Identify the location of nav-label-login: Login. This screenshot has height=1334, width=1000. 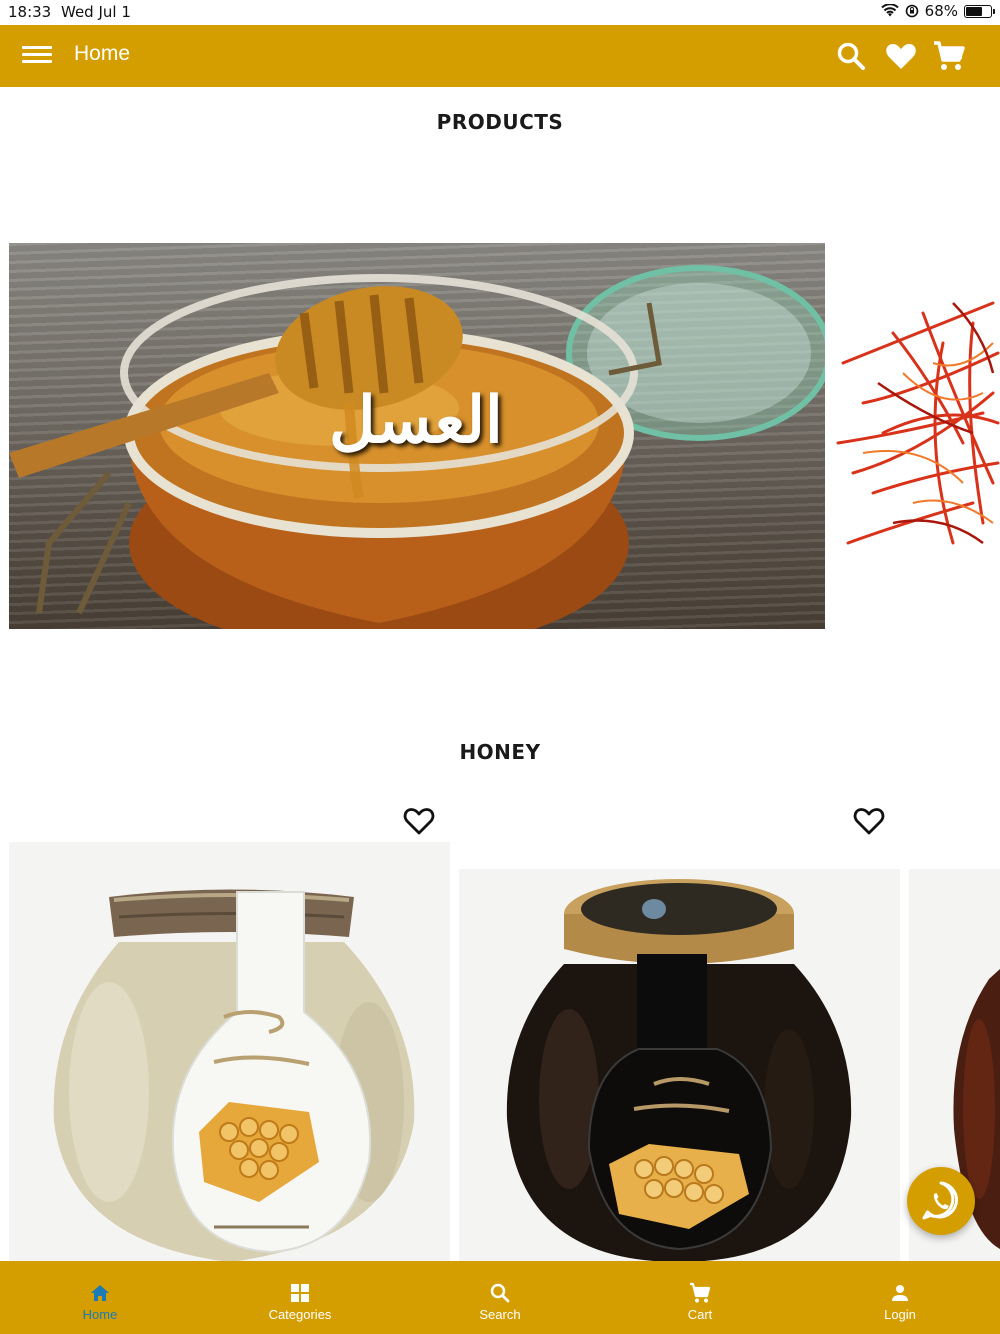
(900, 1314).